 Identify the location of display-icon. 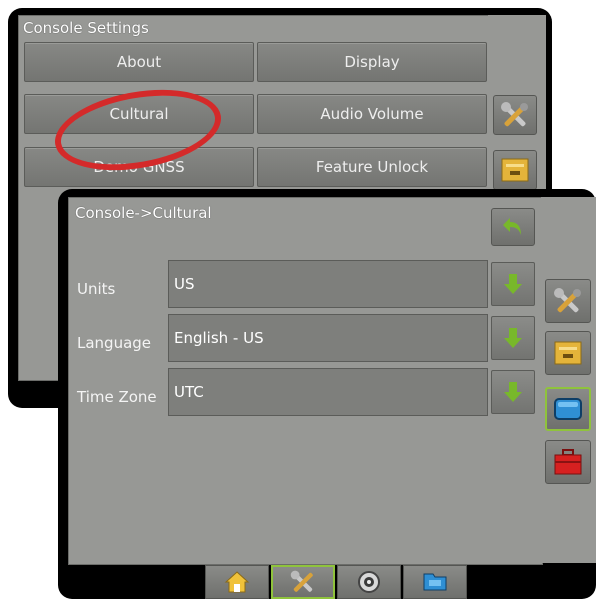
(568, 409).